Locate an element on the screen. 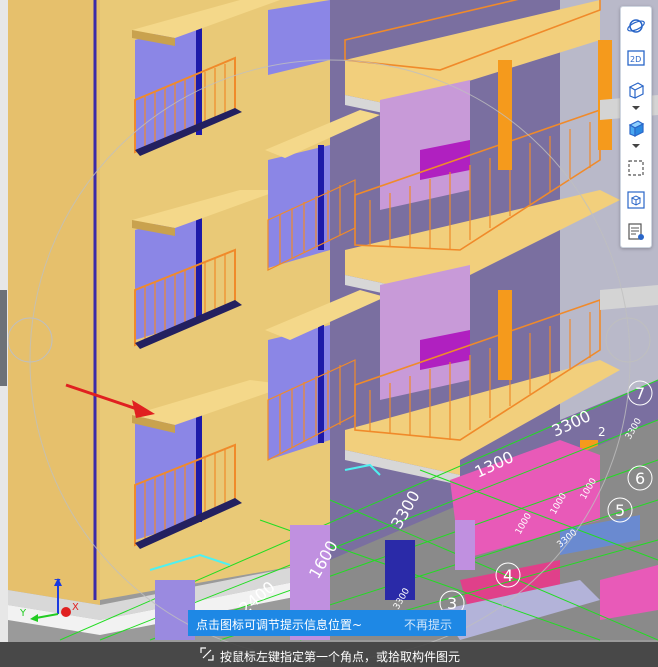 The image size is (658, 667). grid-label: 2 is located at coordinates (602, 432).